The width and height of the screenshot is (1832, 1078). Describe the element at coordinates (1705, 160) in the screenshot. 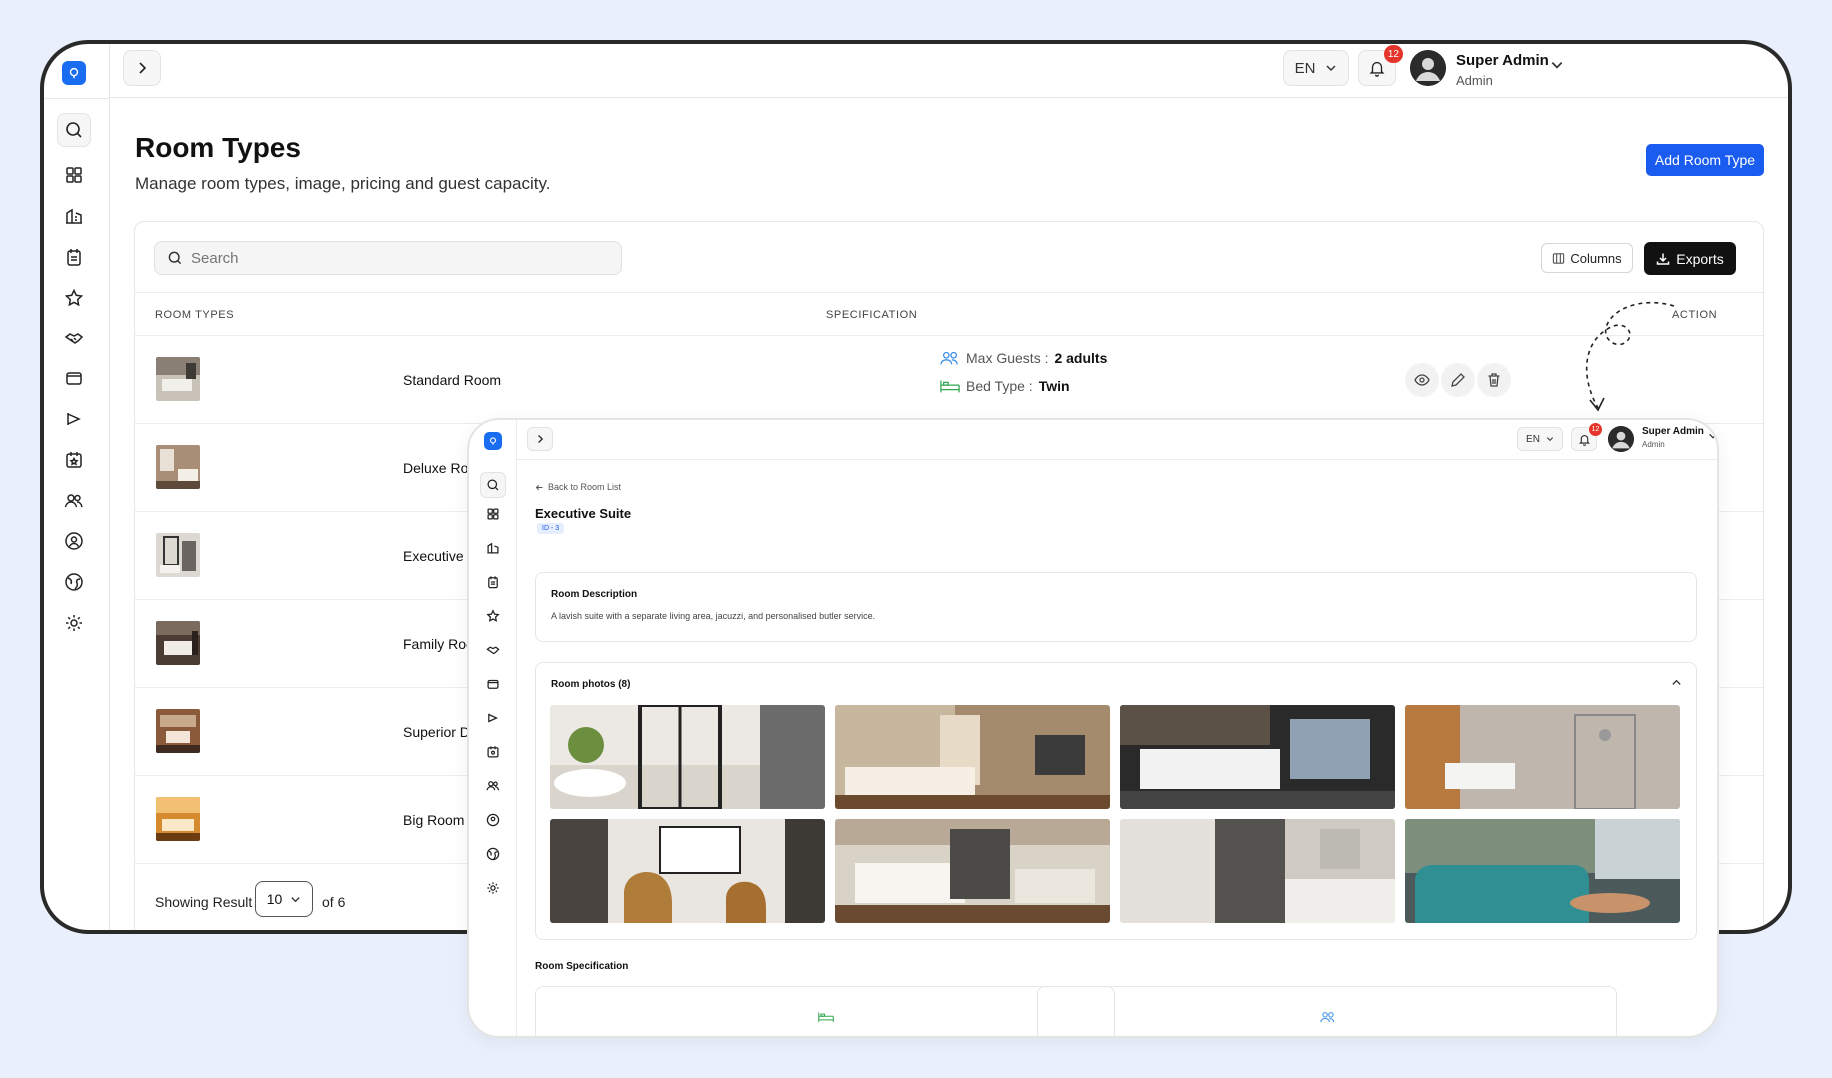

I see `add-room-type-button: Add Room Type` at that location.